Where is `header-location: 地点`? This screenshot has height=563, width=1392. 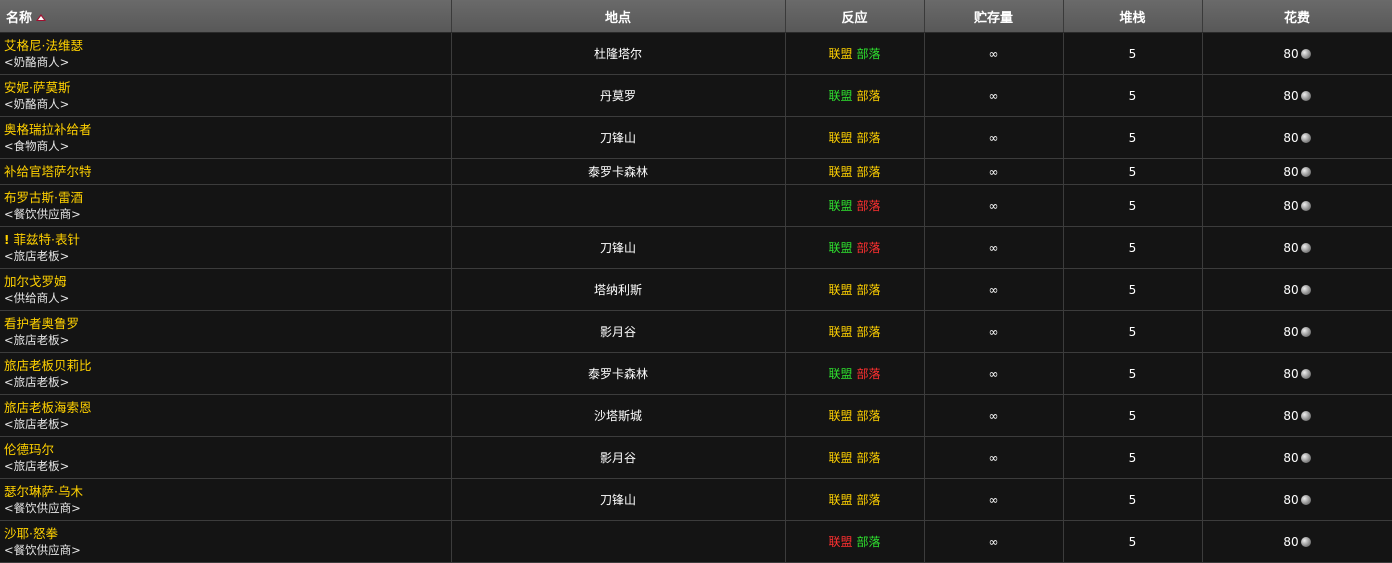 header-location: 地点 is located at coordinates (618, 16).